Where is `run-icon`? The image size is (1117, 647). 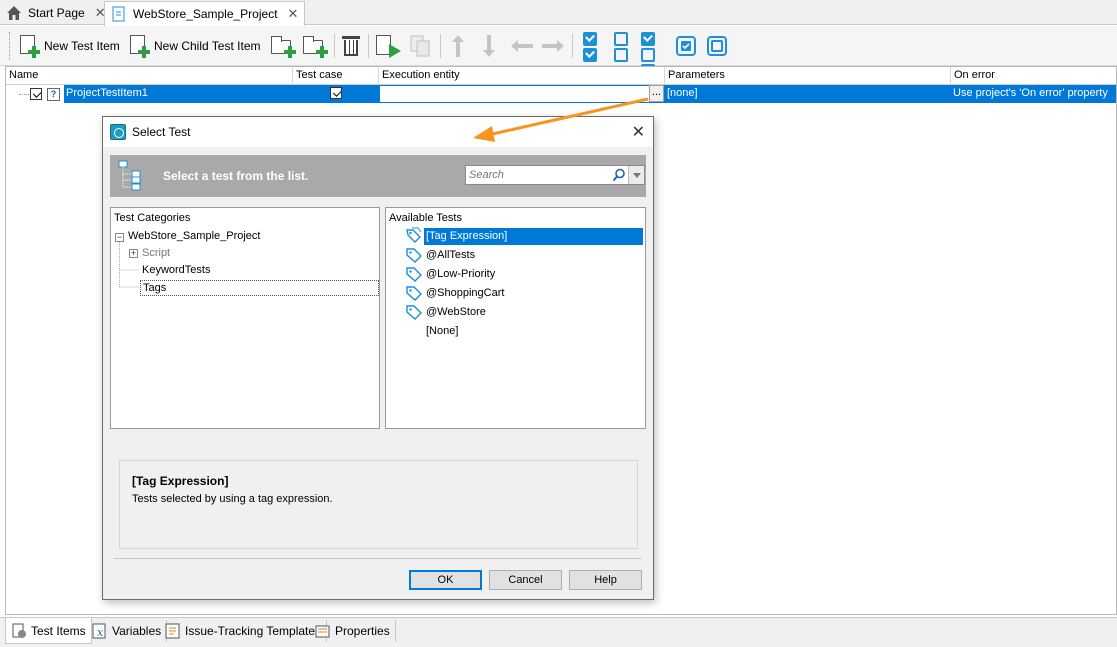 run-icon is located at coordinates (388, 46).